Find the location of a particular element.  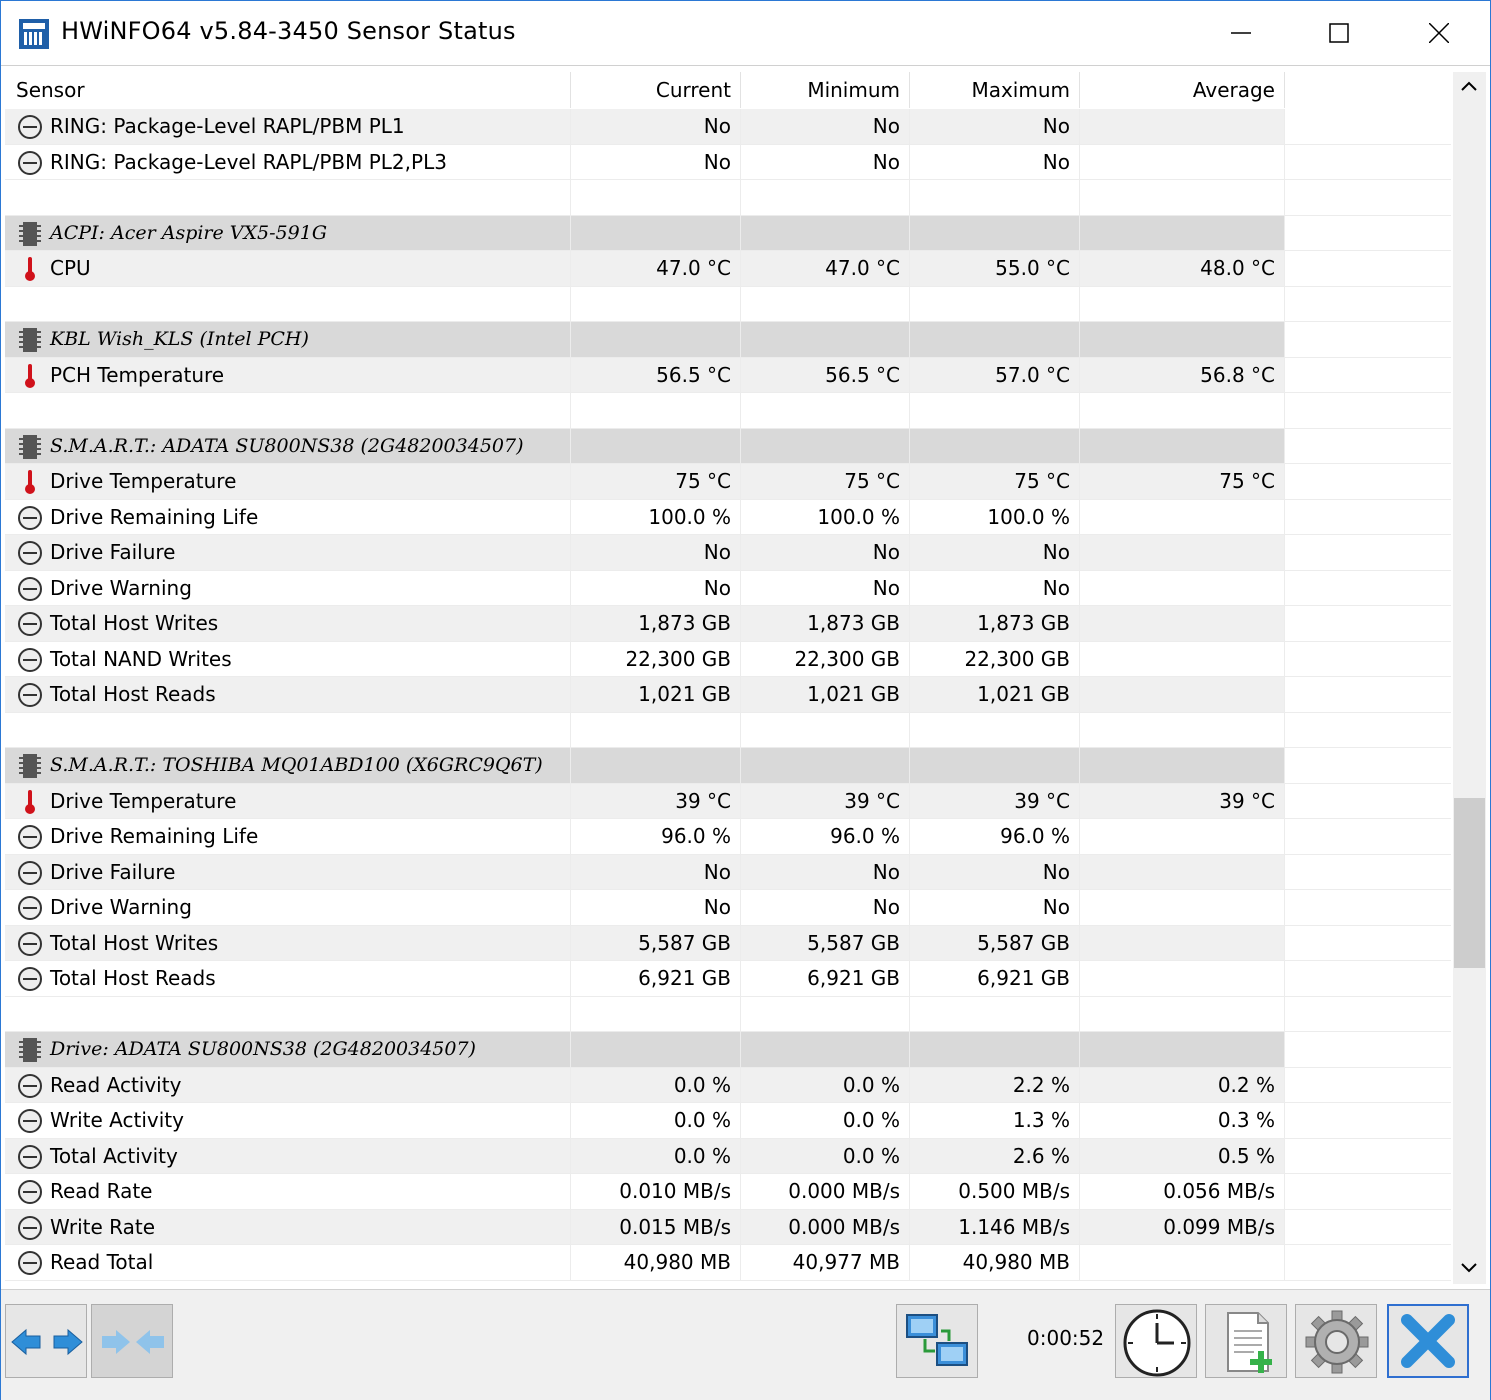

column-header-maximum: Maximum is located at coordinates (995, 90).